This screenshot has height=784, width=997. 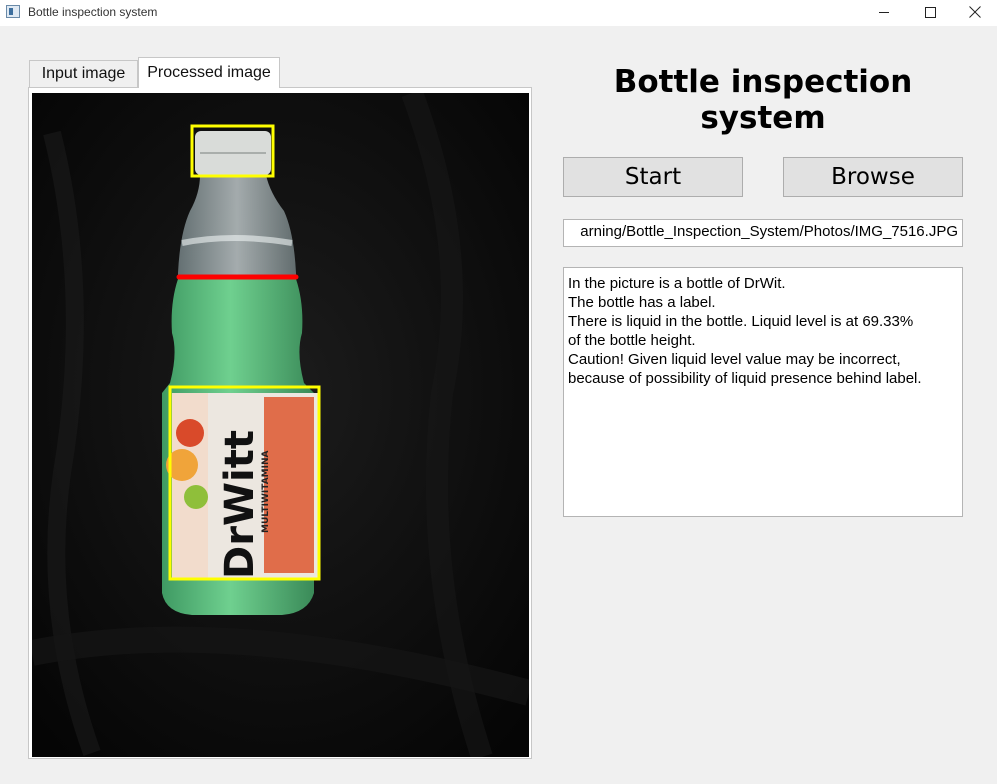 What do you see at coordinates (240, 504) in the screenshot?
I see `label-brand-text: DrWitt` at bounding box center [240, 504].